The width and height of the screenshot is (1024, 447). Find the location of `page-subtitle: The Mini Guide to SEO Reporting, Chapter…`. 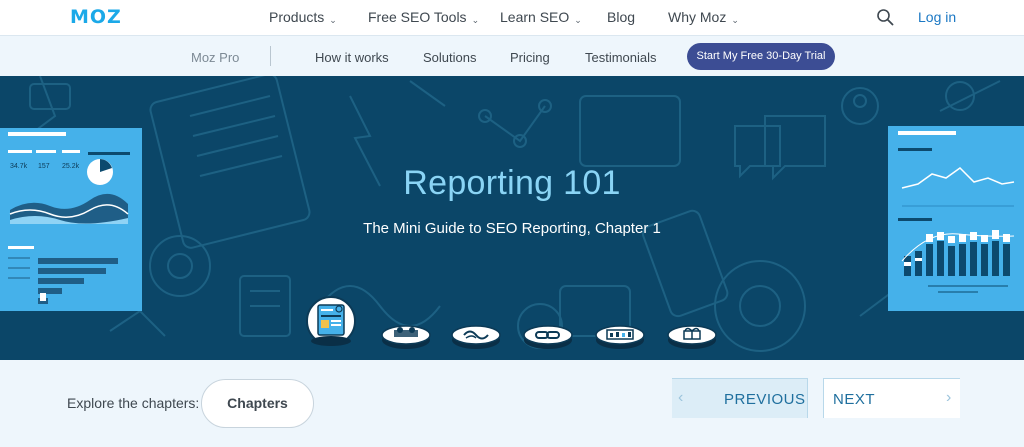

page-subtitle: The Mini Guide to SEO Reporting, Chapter… is located at coordinates (512, 228).